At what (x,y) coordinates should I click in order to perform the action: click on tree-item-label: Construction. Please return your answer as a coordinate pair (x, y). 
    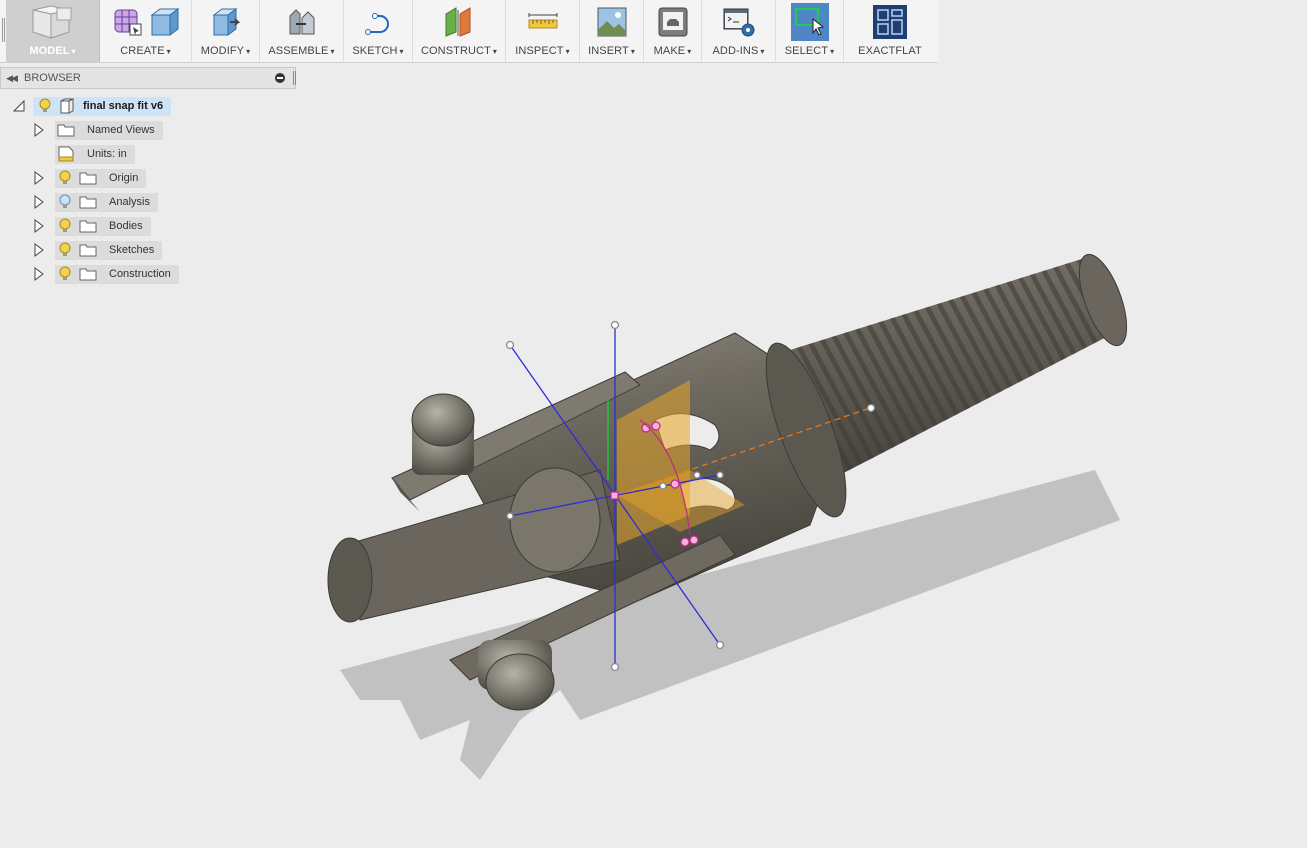
    Looking at the image, I should click on (140, 274).